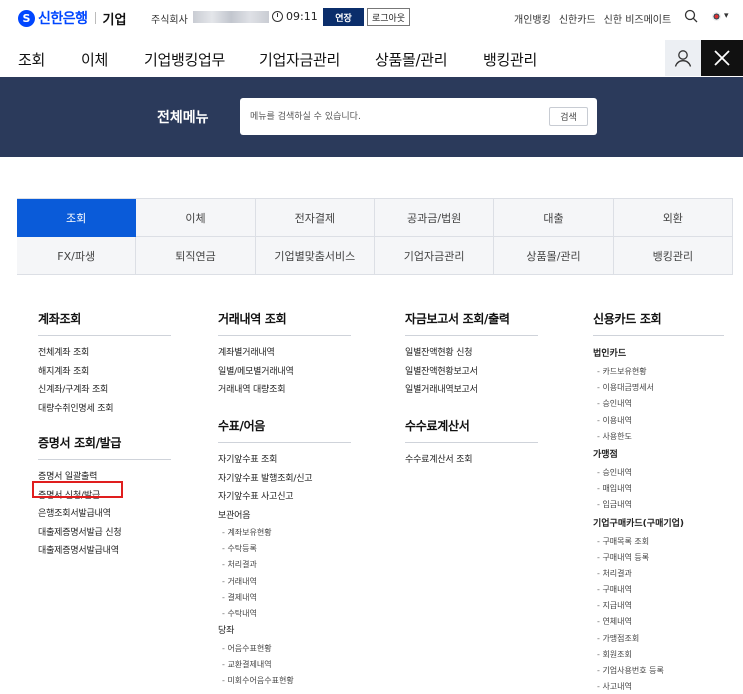 This screenshot has height=694, width=743. What do you see at coordinates (388, 17) in the screenshot?
I see `logout-button: 로그아웃` at bounding box center [388, 17].